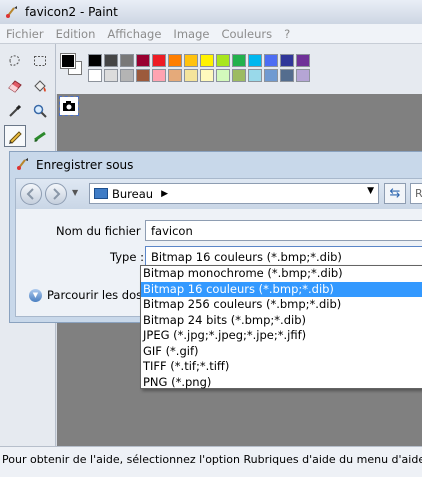 This screenshot has width=422, height=477. I want to click on image-canvas, so click(69, 106).